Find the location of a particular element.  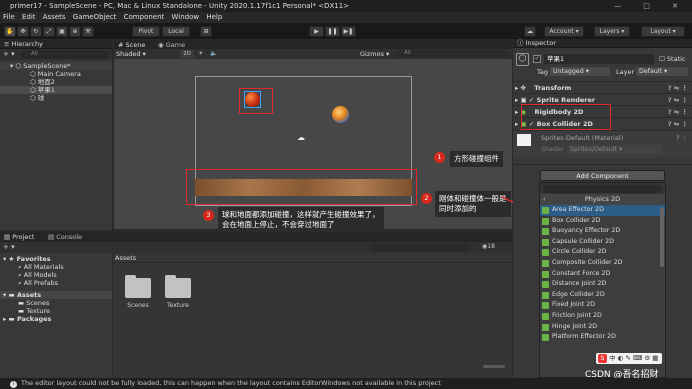

layer-dropdown: Default ▾ is located at coordinates (662, 71).